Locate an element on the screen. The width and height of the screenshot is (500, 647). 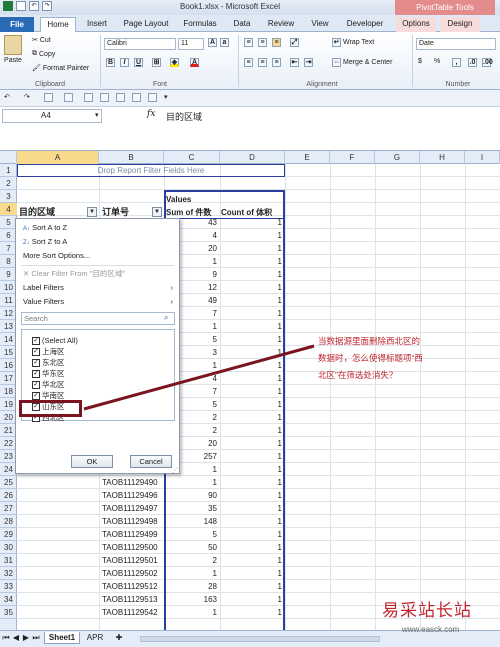
watermark-logo: 易采站长站 is located at coordinates (427, 611).